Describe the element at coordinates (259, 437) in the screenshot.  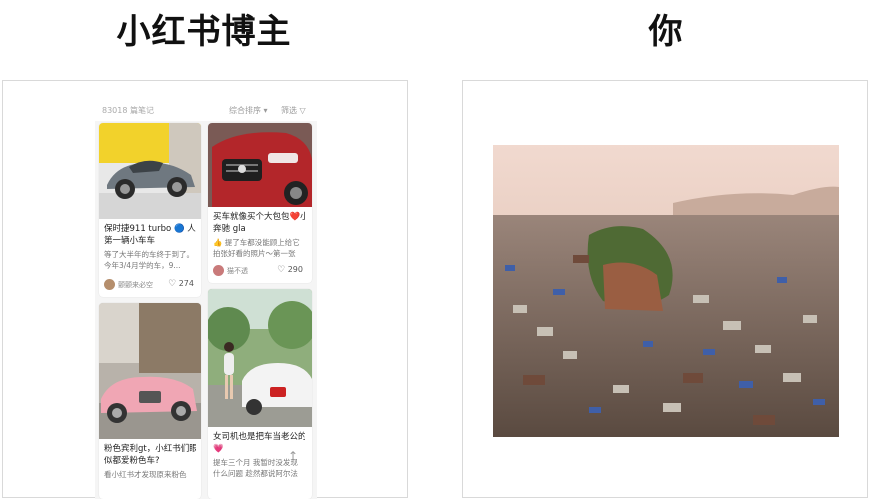
I see `card-title: 女司机也是把车当老公的` at that location.